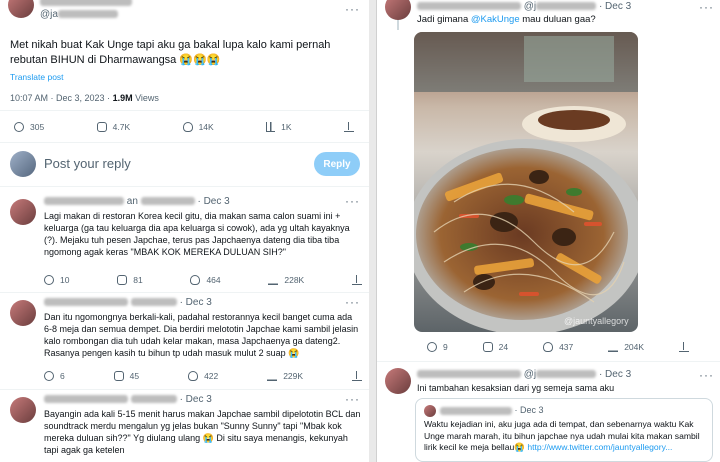 Image resolution: width=720 pixels, height=462 pixels. What do you see at coordinates (596, 321) in the screenshot?
I see `photo-watermark: @jauntyallegory` at bounding box center [596, 321].